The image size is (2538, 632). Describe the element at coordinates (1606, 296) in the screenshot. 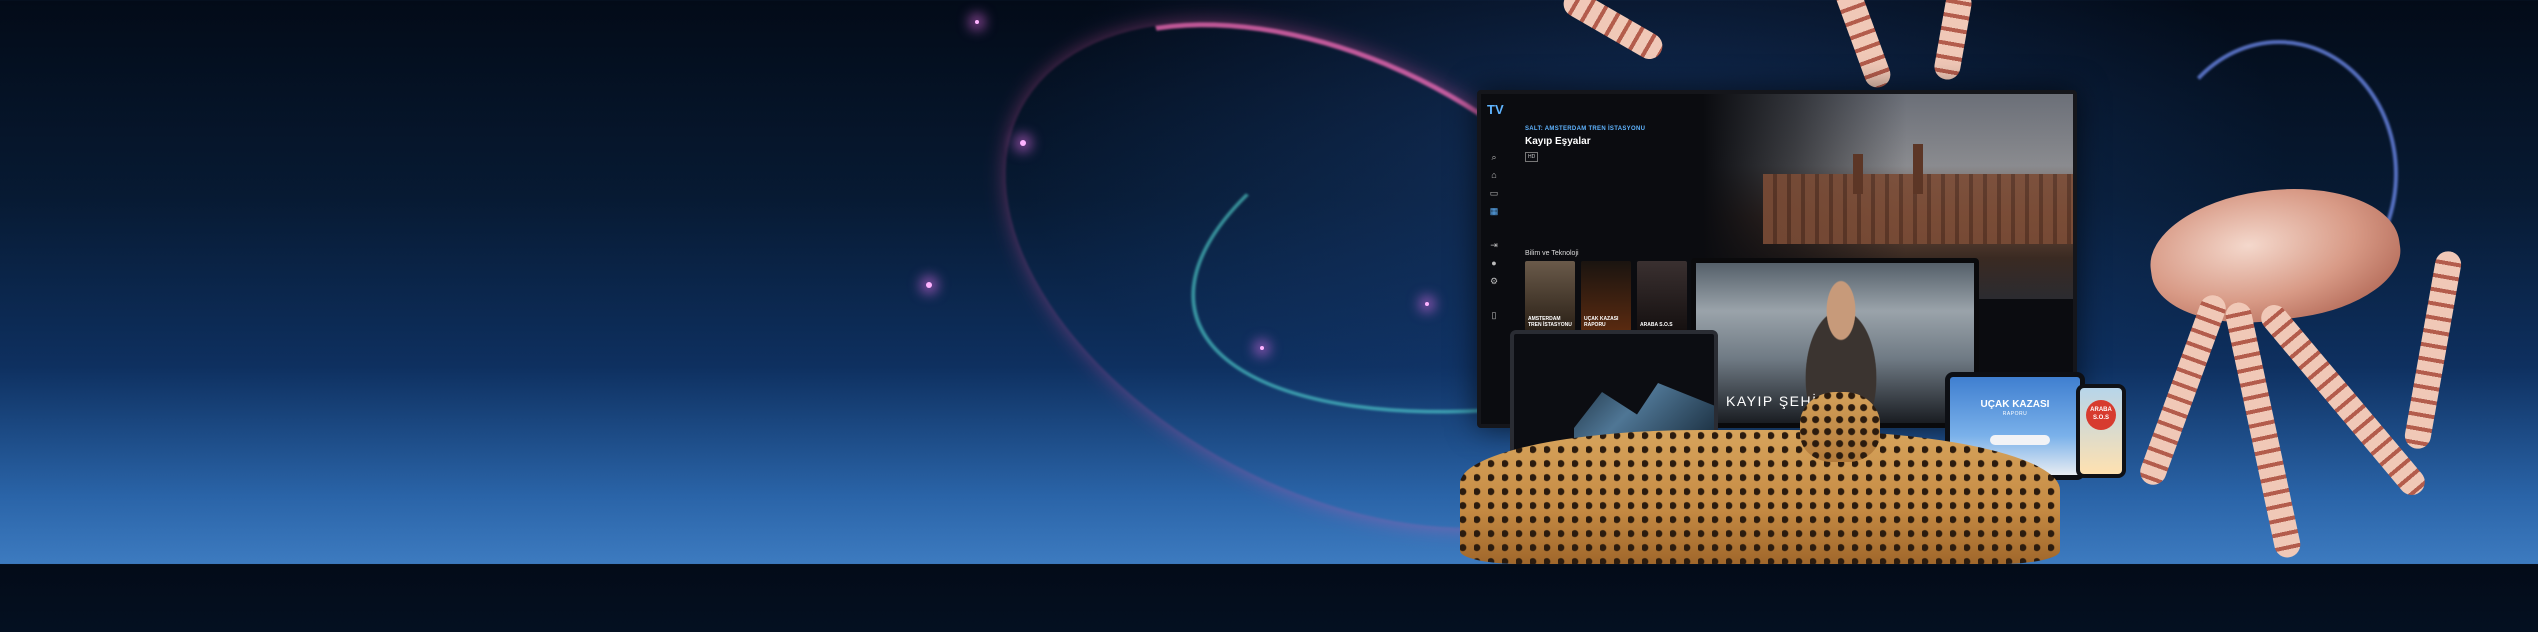

I see `thumbnail-card: UÇAK KAZASI RAPORU` at that location.